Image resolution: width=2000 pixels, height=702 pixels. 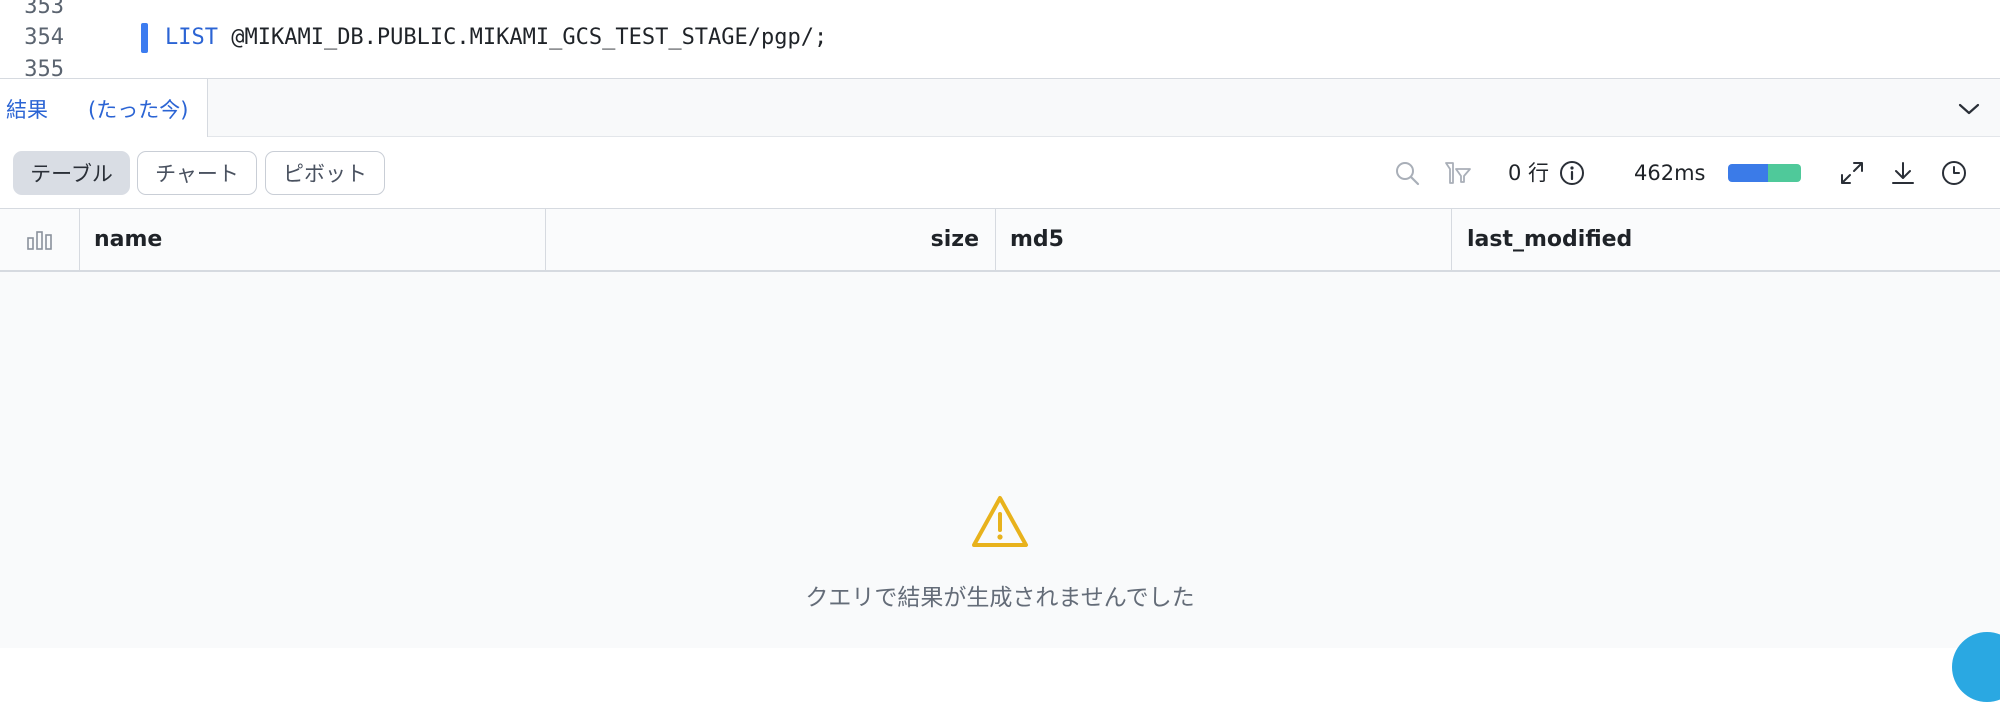 I want to click on warning-icon, so click(x=1000, y=522).